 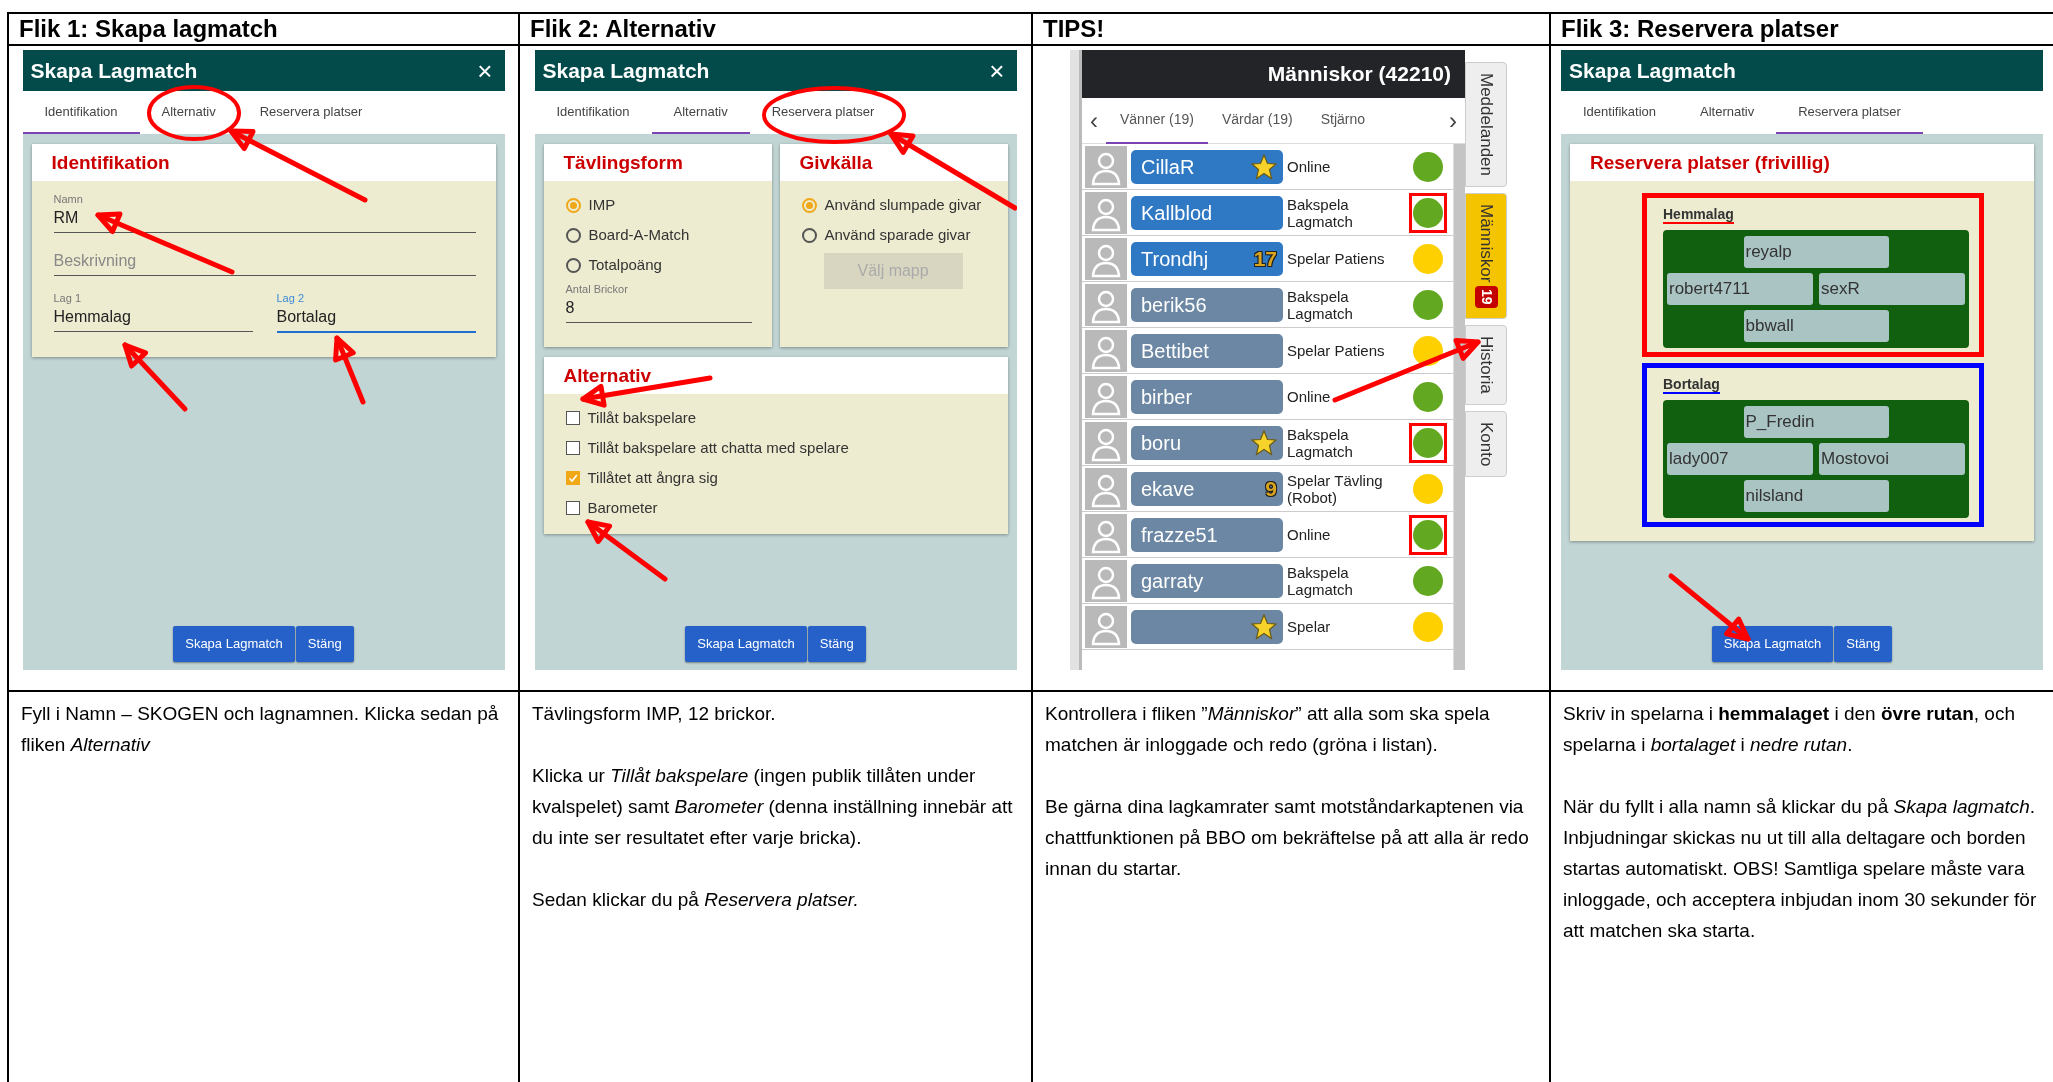 I want to click on instruction-text: Skriv in spelarna i hemmalaget i den övre rutan, och spelarna i bortalaget i nedre rutan., so click(x=1789, y=729).